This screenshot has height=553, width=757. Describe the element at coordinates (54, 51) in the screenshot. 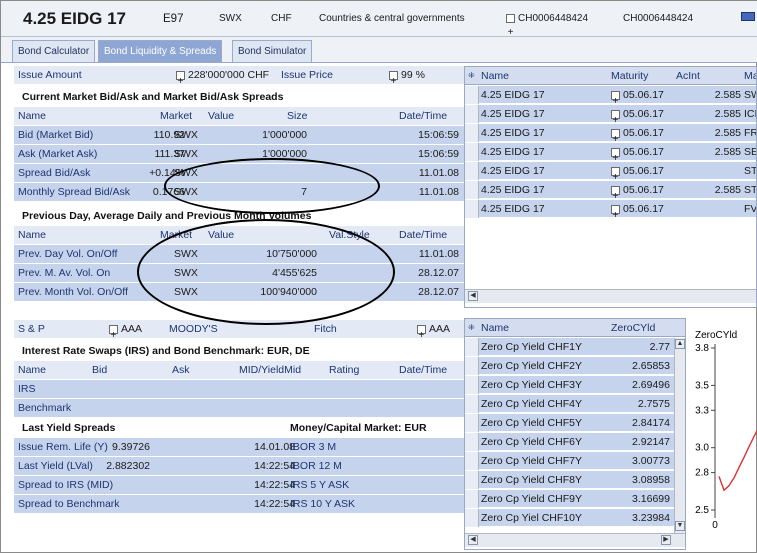

I see `tab-bond-calculator: Bond Calculator` at that location.